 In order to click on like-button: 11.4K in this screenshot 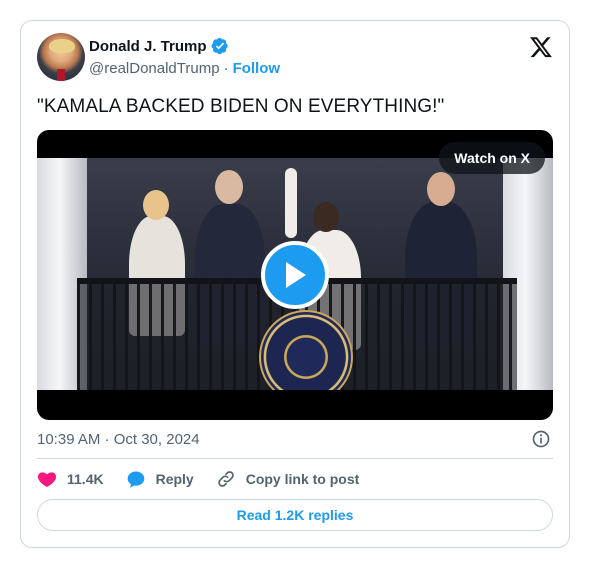, I will do `click(70, 479)`.